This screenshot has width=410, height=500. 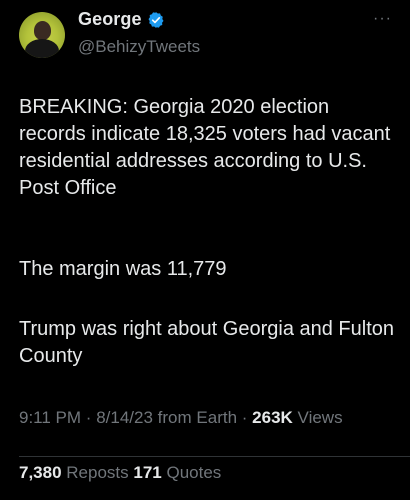 What do you see at coordinates (50, 417) in the screenshot?
I see `post-time: 9:11 PM` at bounding box center [50, 417].